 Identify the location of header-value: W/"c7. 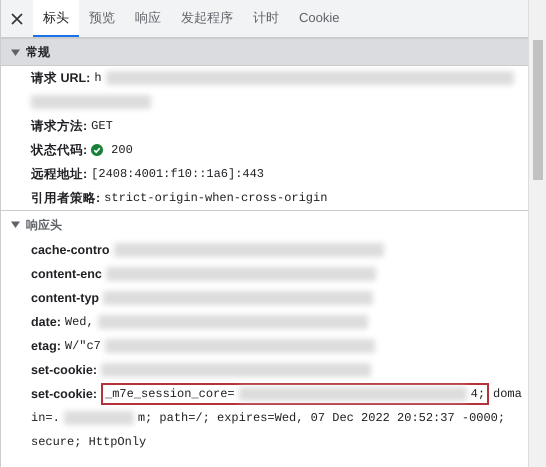
(82, 346).